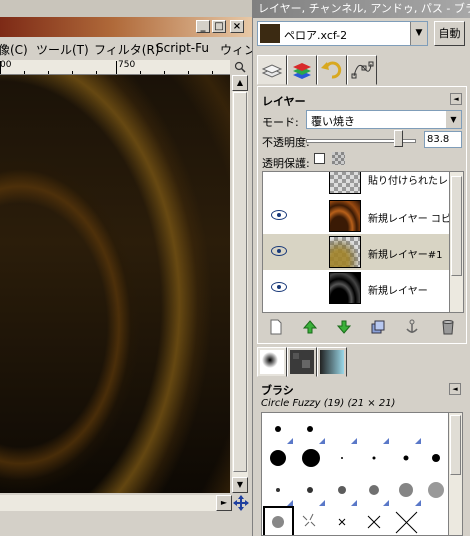  I want to click on brush-icon, so click(272, 362).